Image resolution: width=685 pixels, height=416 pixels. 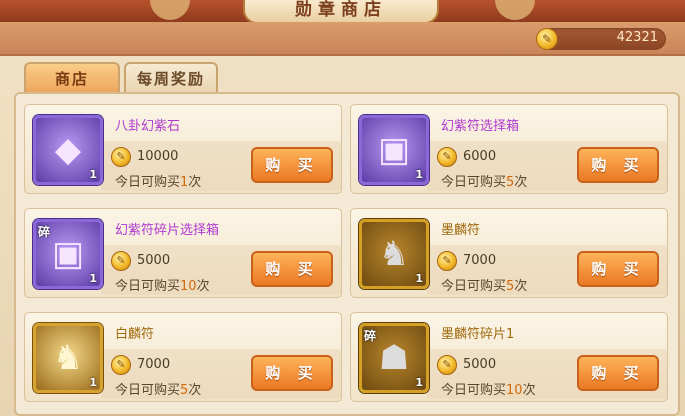 I want to click on shop-item-card: ☗ 碎 1 墨麟符碎片1 ✎ 5000 今日可购买10次 购 买, so click(x=509, y=357).